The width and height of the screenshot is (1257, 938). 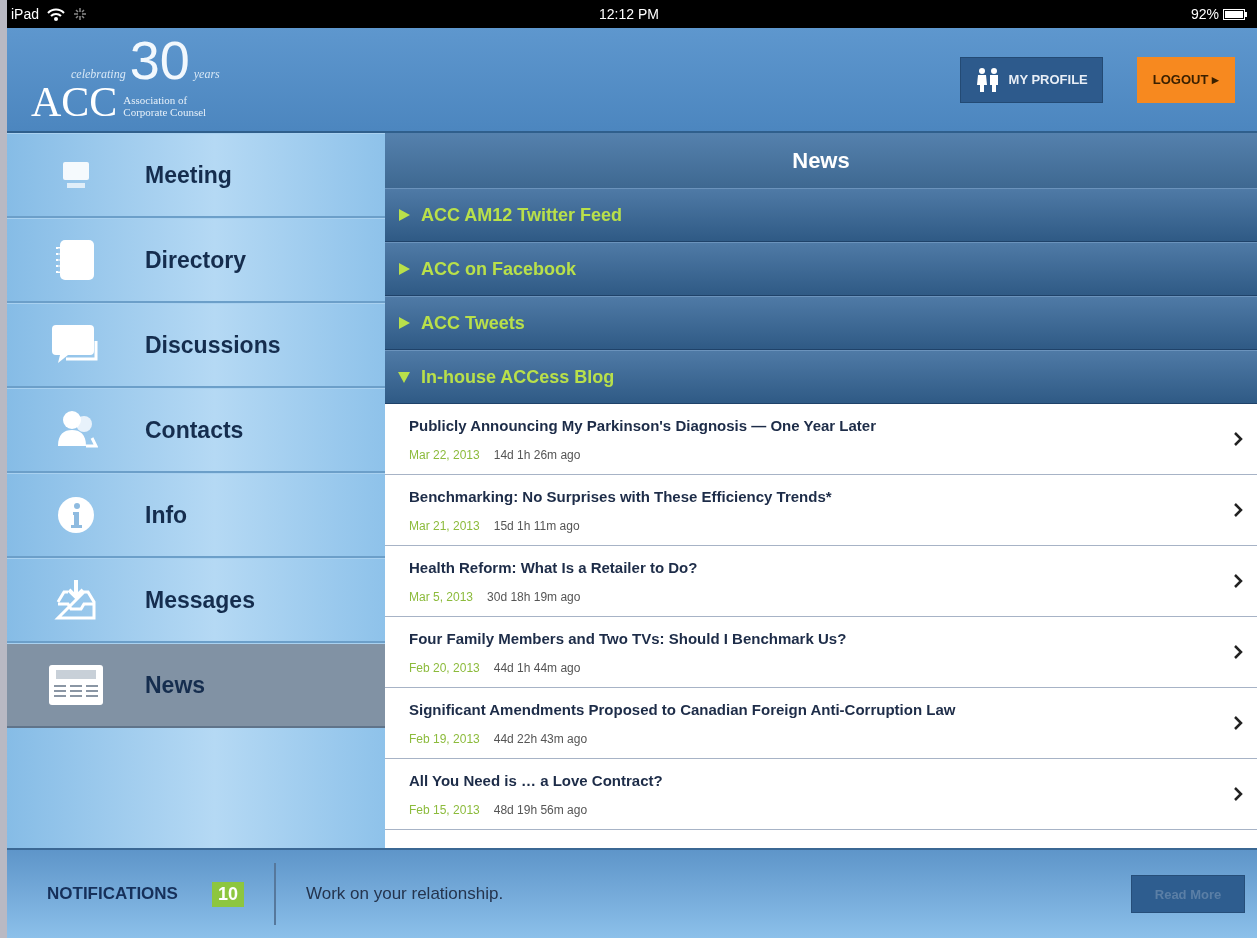 I want to click on article-row: Health Reform: What Is a Retailer to Do? Mar 5, 2013 30d 18h 19m ago, so click(x=821, y=581).